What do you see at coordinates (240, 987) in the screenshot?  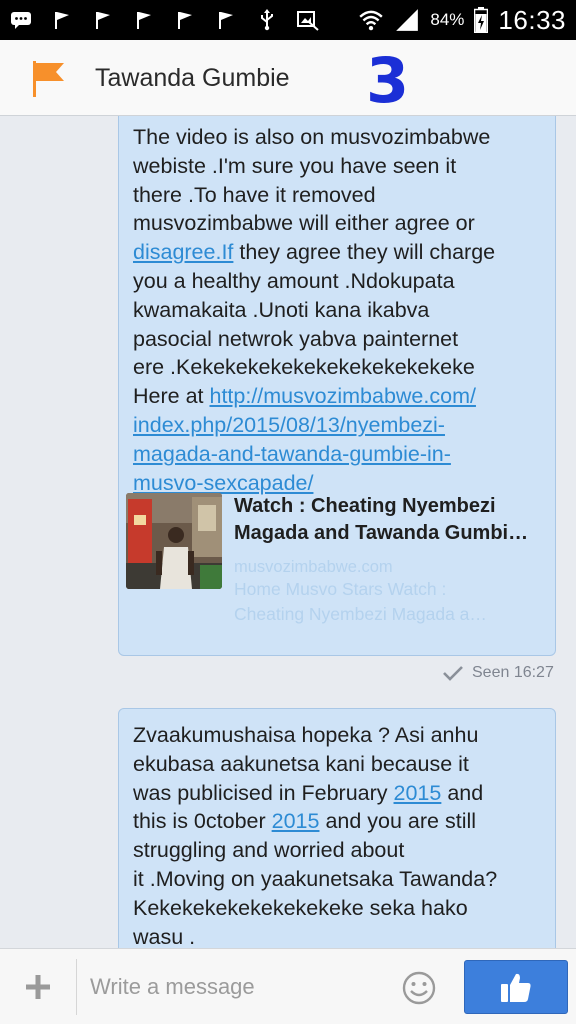 I see `message-input` at bounding box center [240, 987].